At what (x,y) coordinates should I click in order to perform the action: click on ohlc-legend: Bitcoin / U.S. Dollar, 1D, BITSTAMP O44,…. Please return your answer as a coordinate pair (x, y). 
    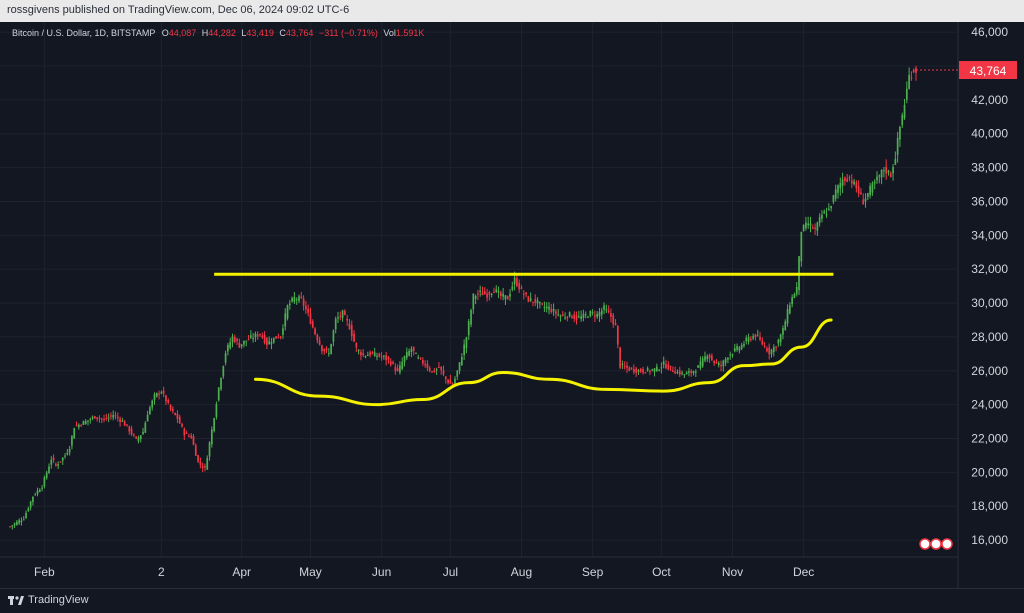
    Looking at the image, I should click on (218, 33).